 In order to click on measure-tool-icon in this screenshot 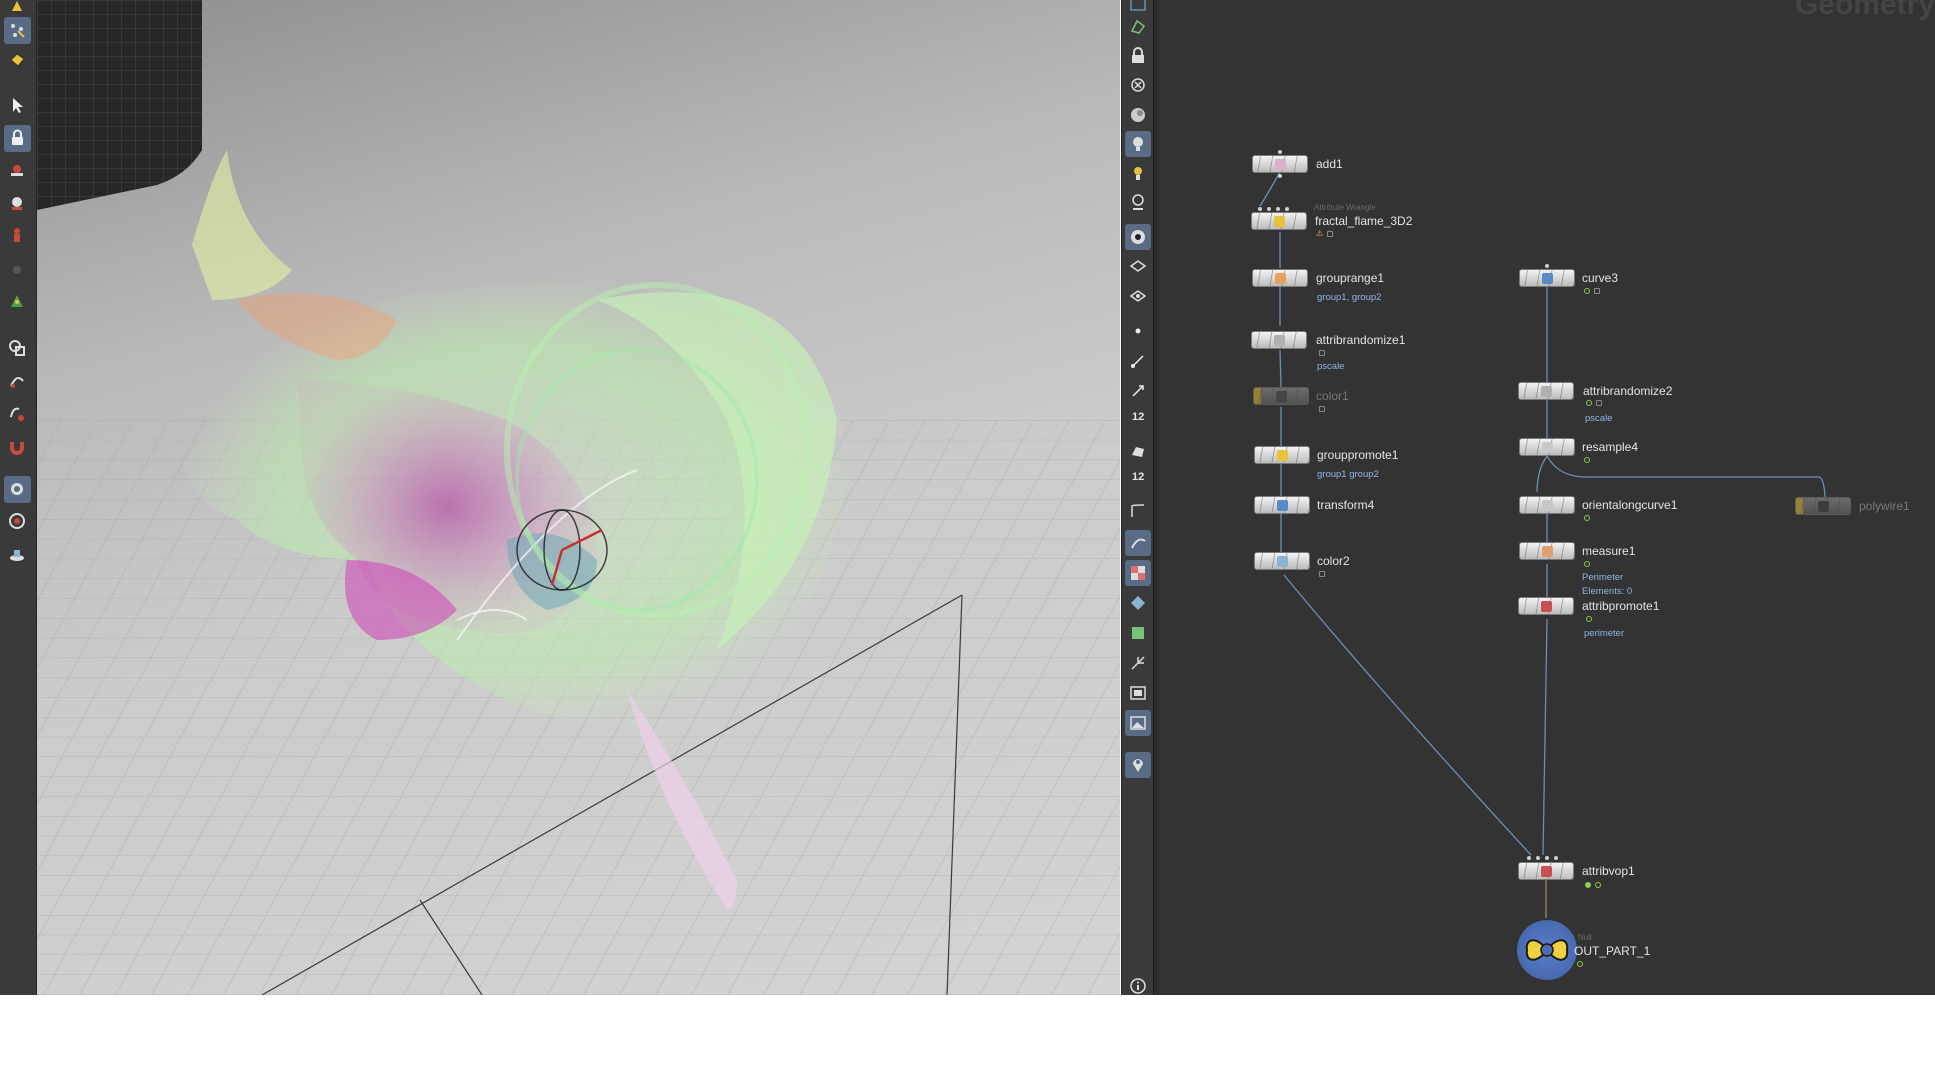, I will do `click(17, 348)`.